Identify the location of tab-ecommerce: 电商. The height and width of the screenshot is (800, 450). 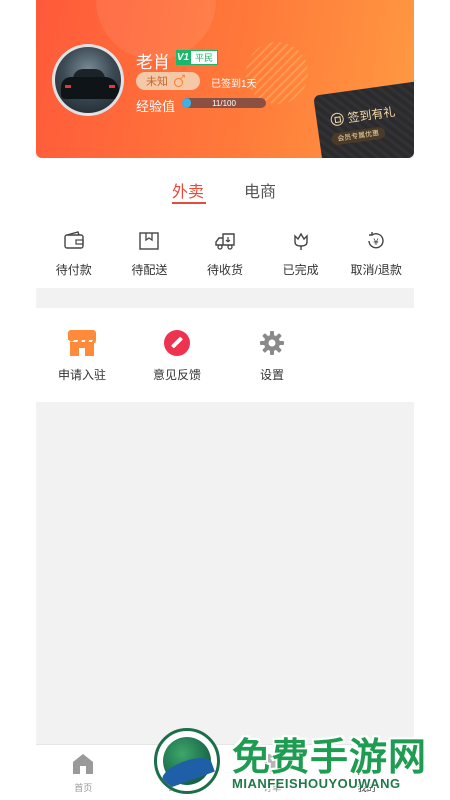
(260, 190).